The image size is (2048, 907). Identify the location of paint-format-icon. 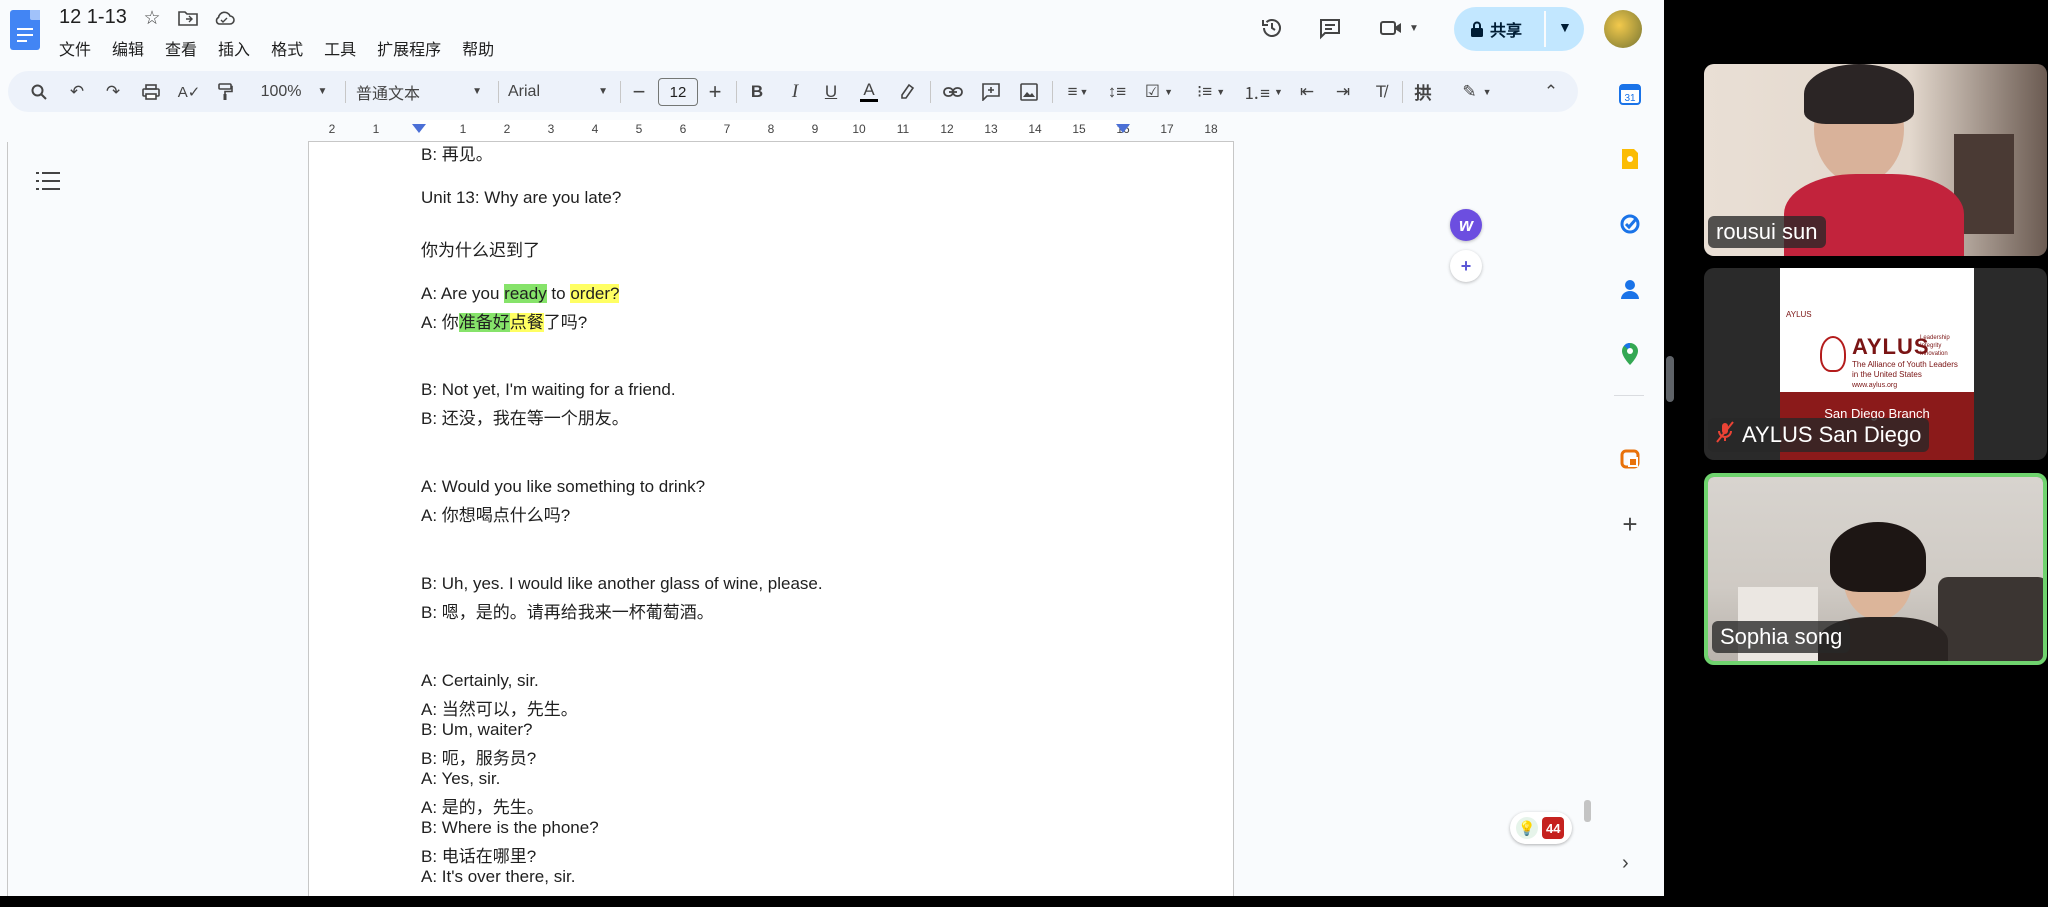
(225, 91).